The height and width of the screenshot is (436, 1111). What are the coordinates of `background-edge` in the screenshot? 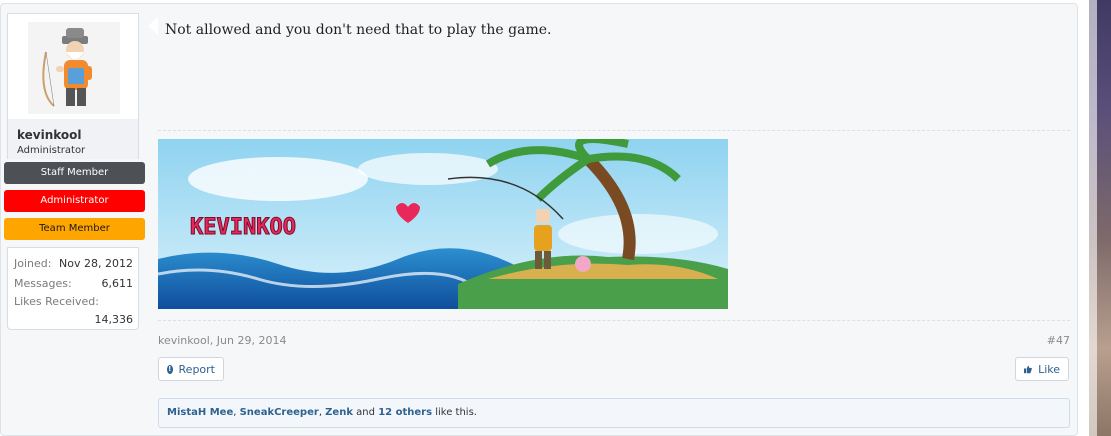 It's located at (1100, 218).